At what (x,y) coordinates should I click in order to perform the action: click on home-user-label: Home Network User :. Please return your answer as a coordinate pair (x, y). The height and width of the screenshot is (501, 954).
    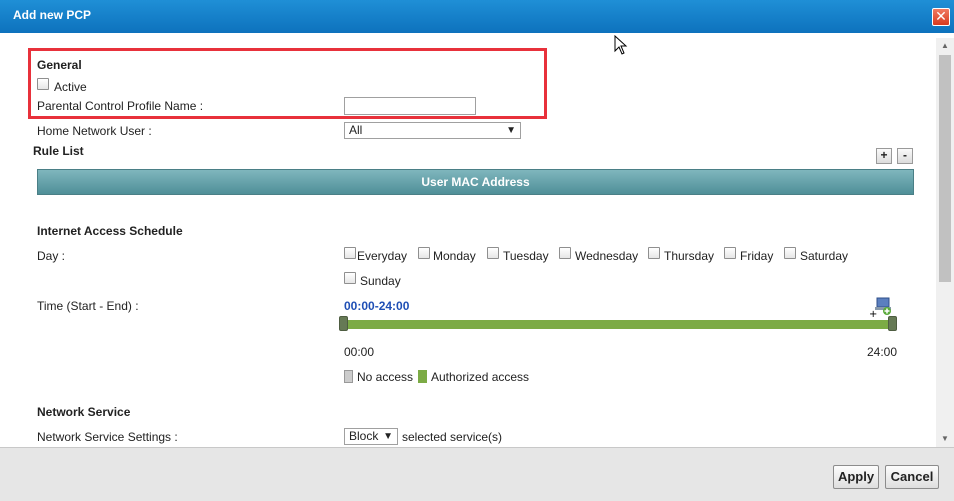
    Looking at the image, I should click on (94, 131).